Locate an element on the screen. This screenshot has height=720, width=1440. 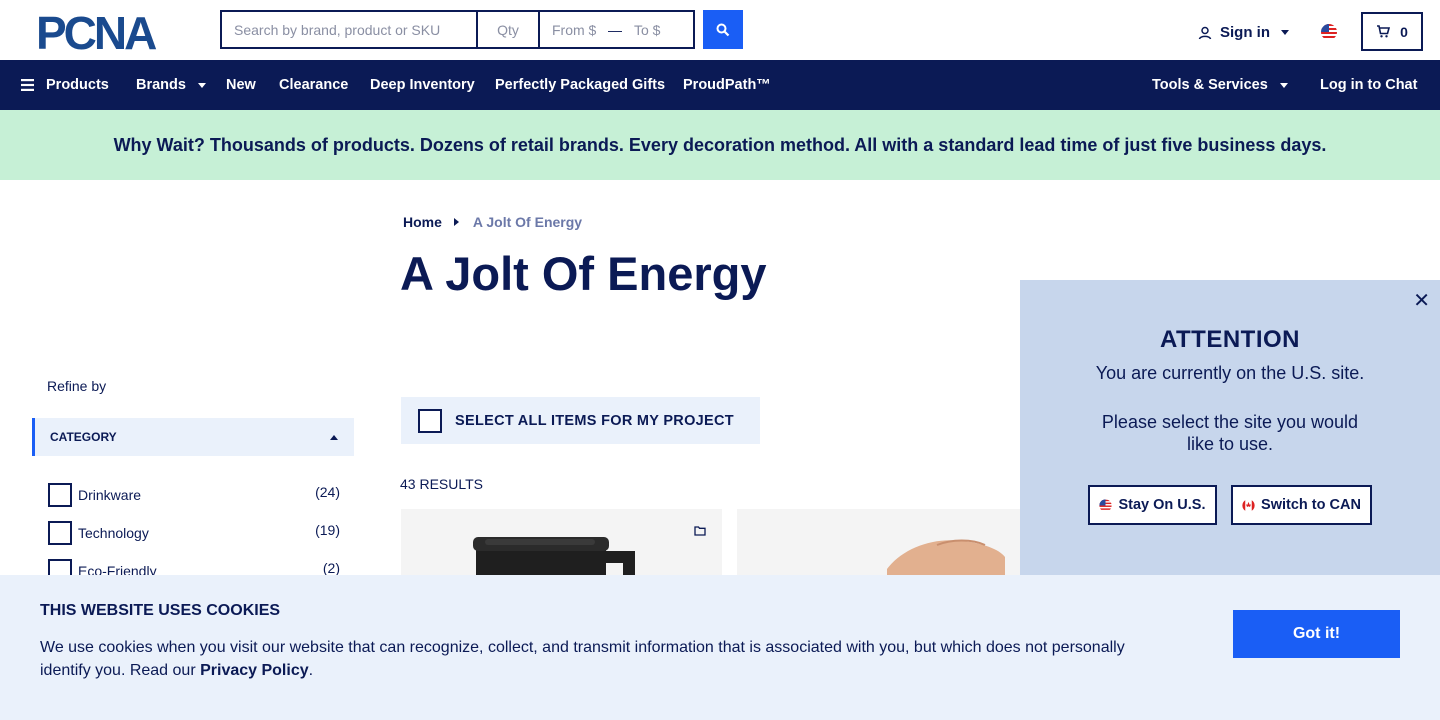
search-button is located at coordinates (723, 29).